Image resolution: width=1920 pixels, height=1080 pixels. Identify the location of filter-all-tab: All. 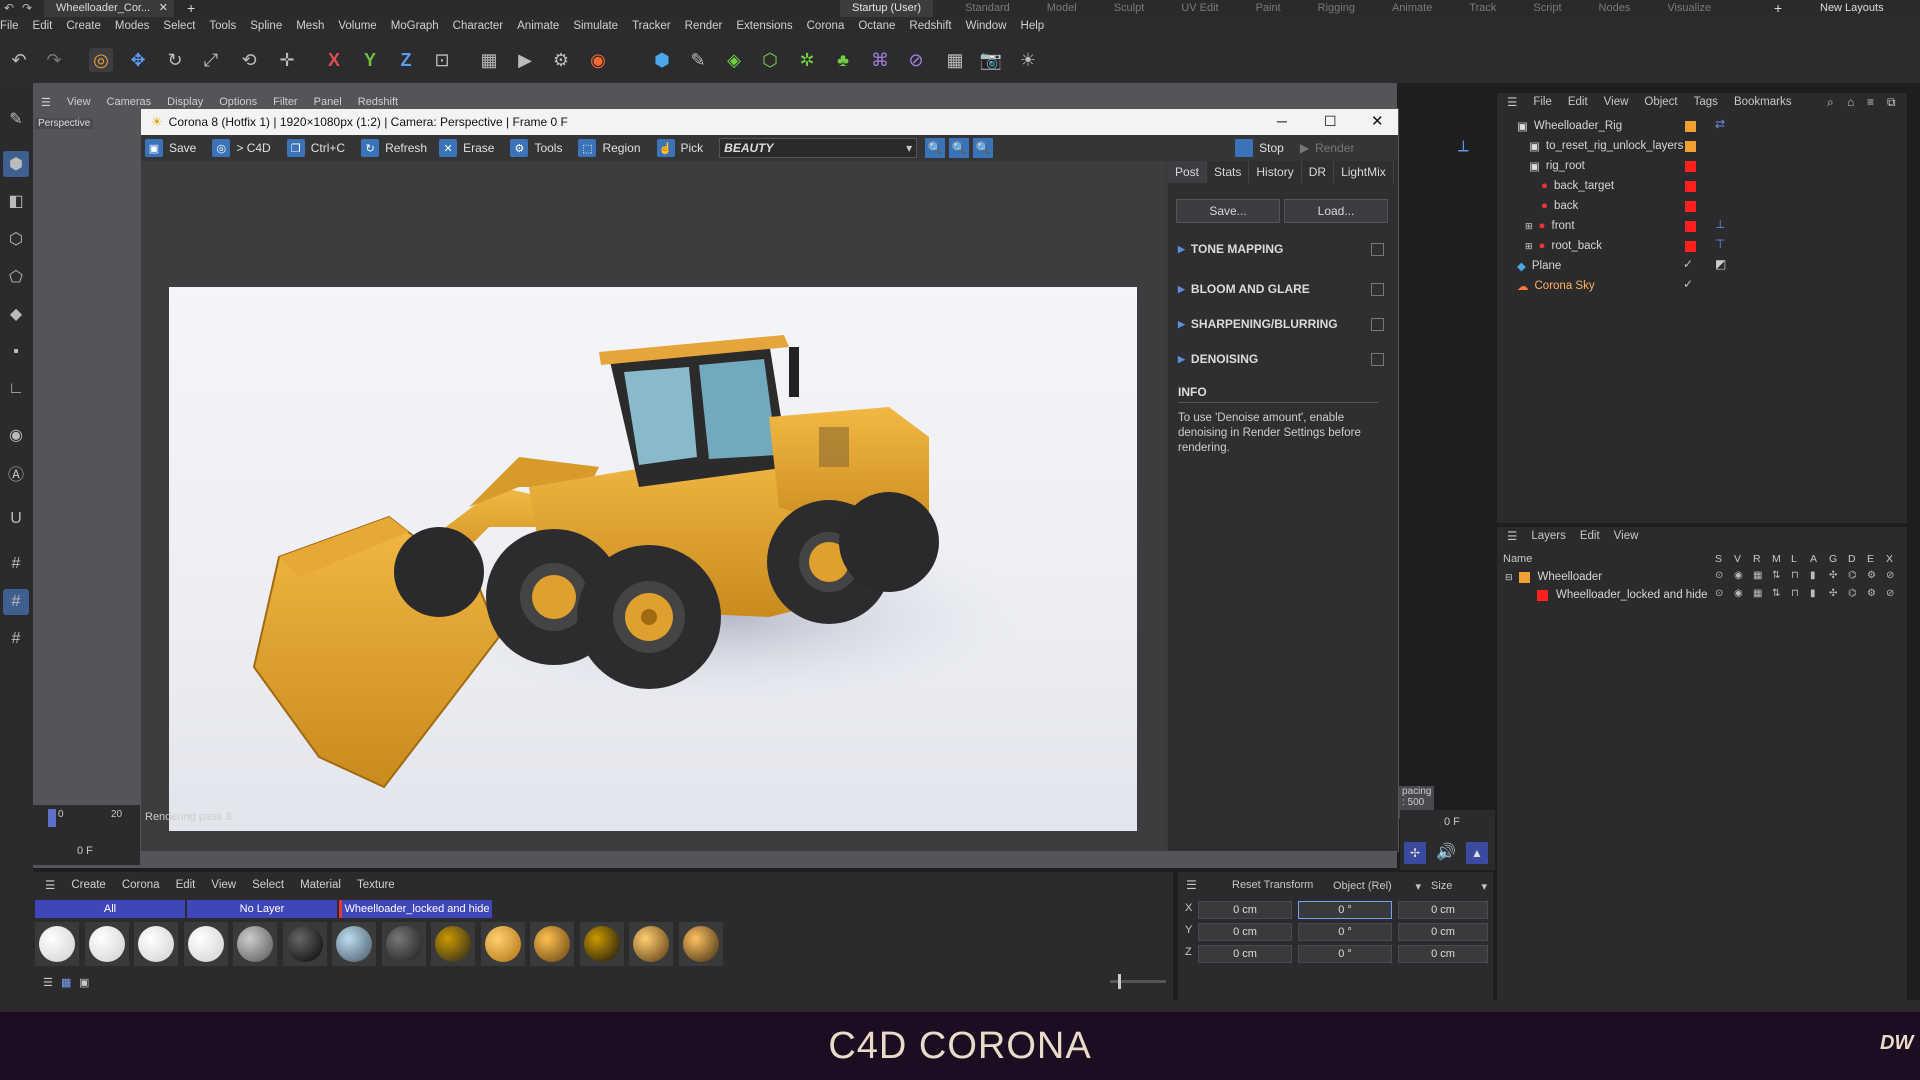
(110, 909).